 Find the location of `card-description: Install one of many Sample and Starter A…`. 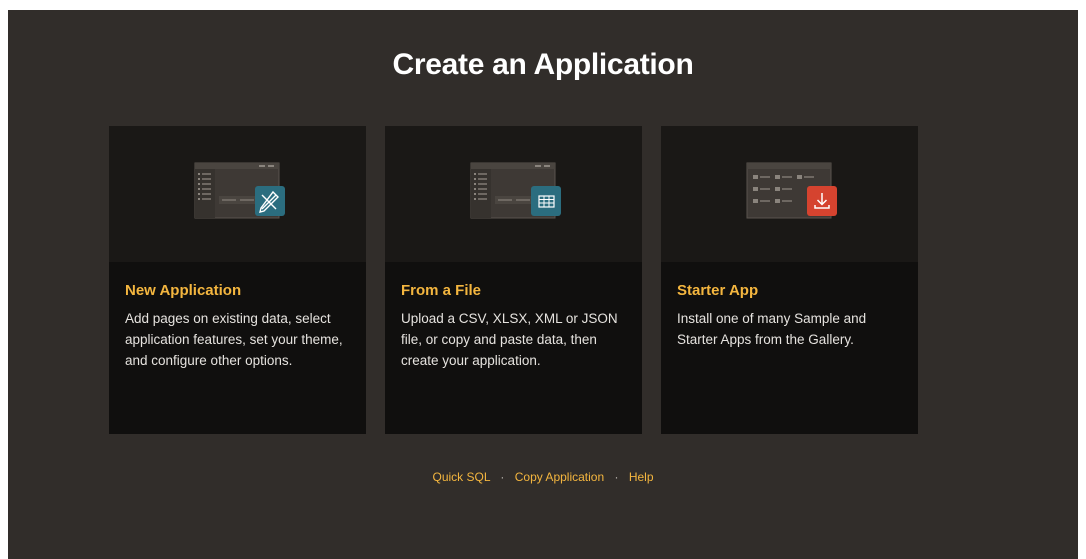

card-description: Install one of many Sample and Starter A… is located at coordinates (772, 329).